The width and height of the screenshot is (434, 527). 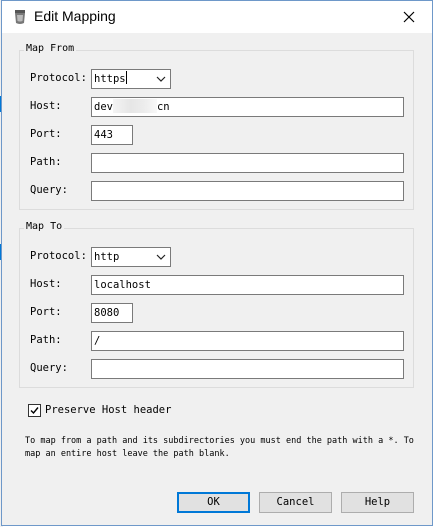 What do you see at coordinates (107, 257) in the screenshot?
I see `to-protocol-value: http` at bounding box center [107, 257].